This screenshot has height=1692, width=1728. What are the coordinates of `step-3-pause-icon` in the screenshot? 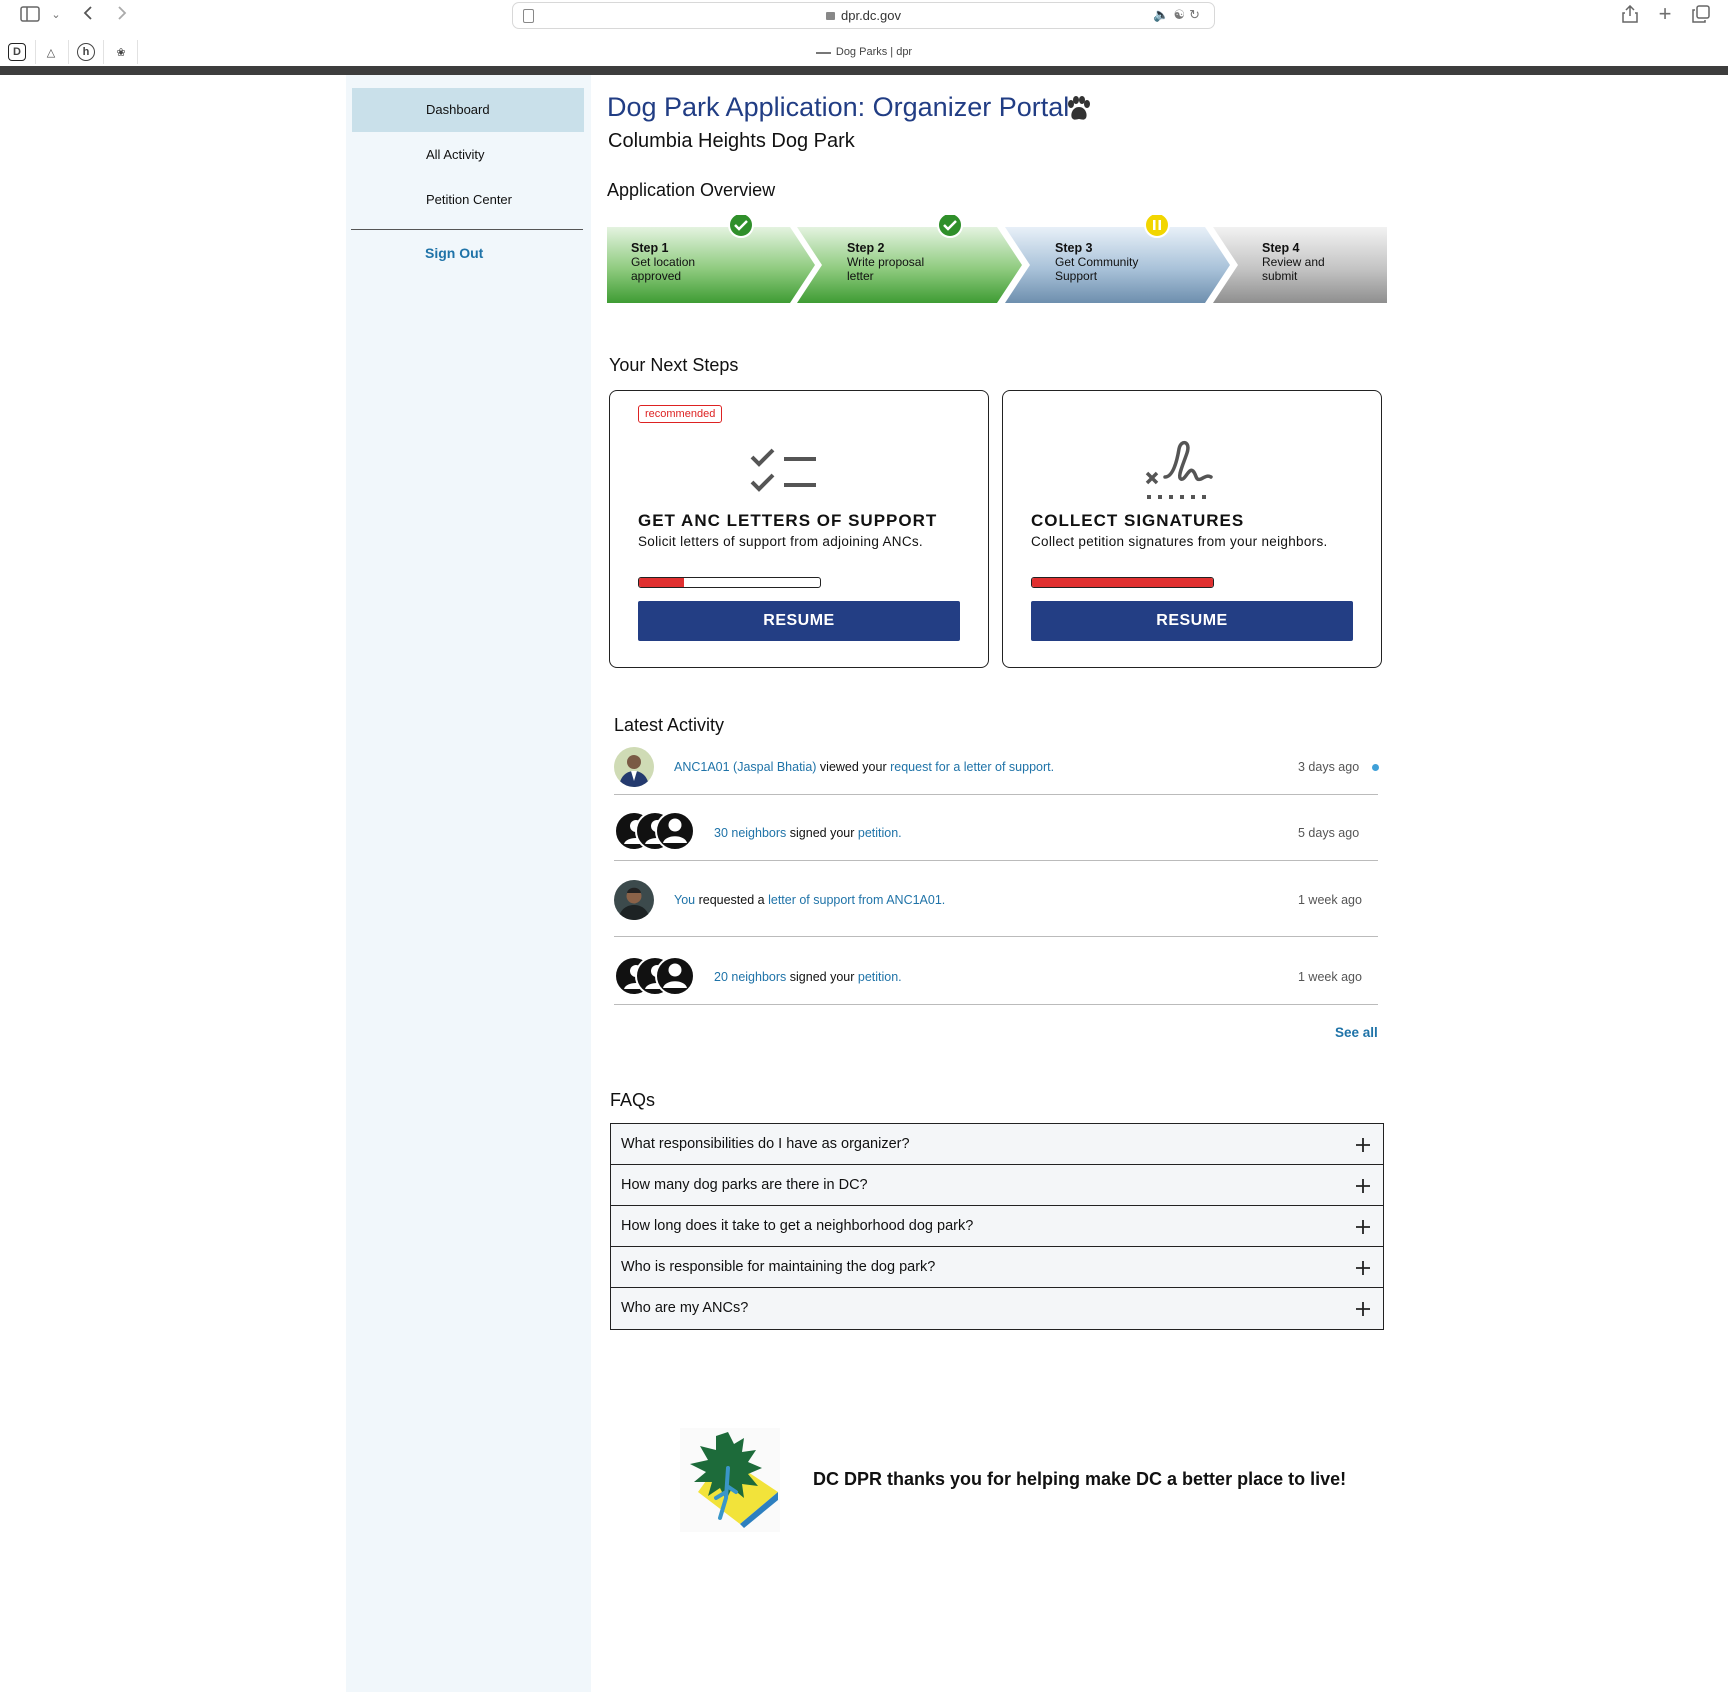 It's located at (1157, 226).